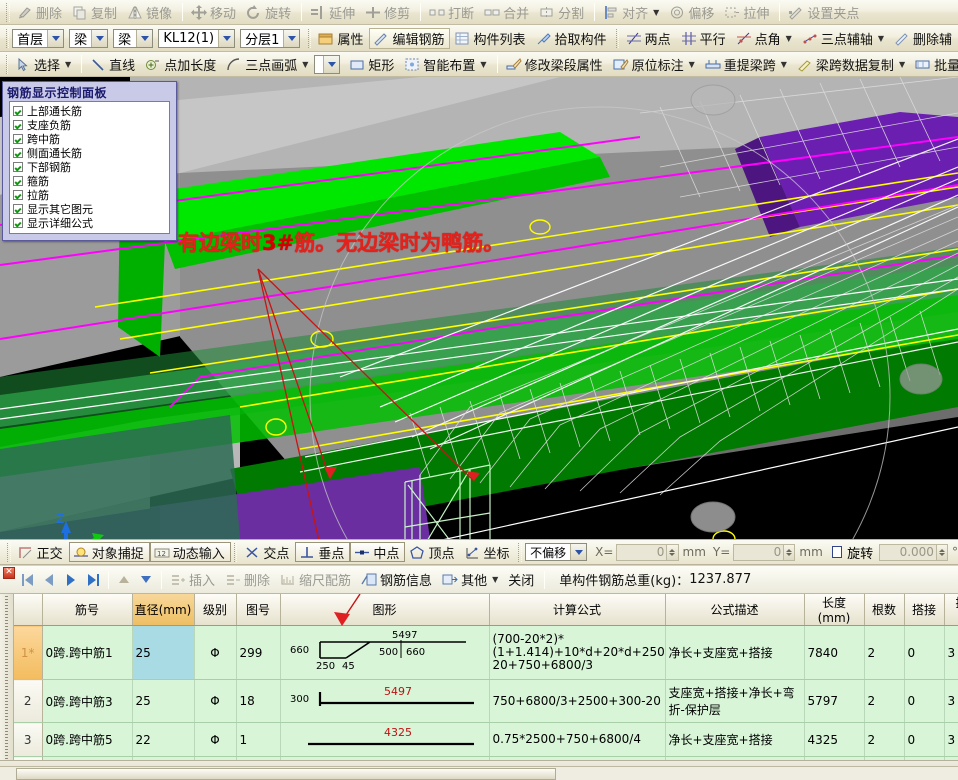 The height and width of the screenshot is (780, 958). I want to click on subcategory-combo: 梁, so click(133, 38).